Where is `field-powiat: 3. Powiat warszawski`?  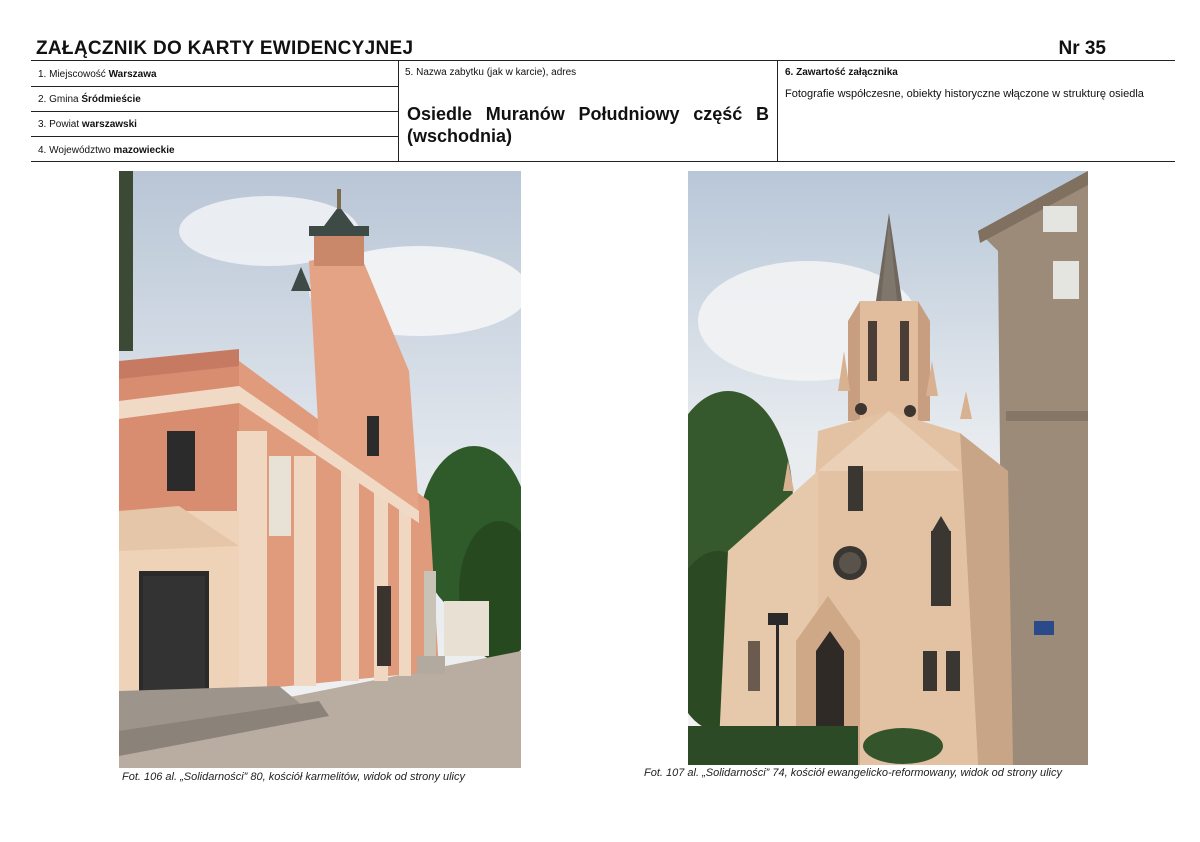
field-powiat: 3. Powiat warszawski is located at coordinates (87, 124).